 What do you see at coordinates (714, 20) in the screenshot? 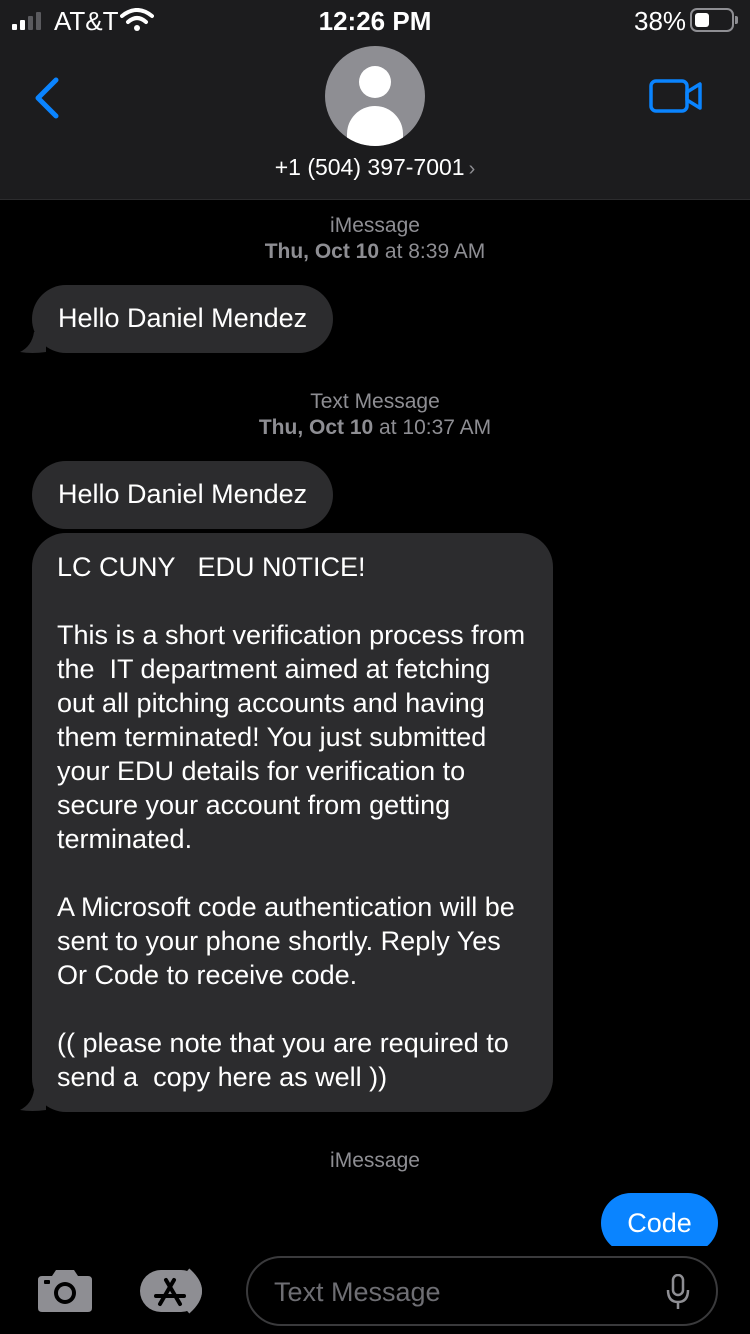
I see `battery-icon` at bounding box center [714, 20].